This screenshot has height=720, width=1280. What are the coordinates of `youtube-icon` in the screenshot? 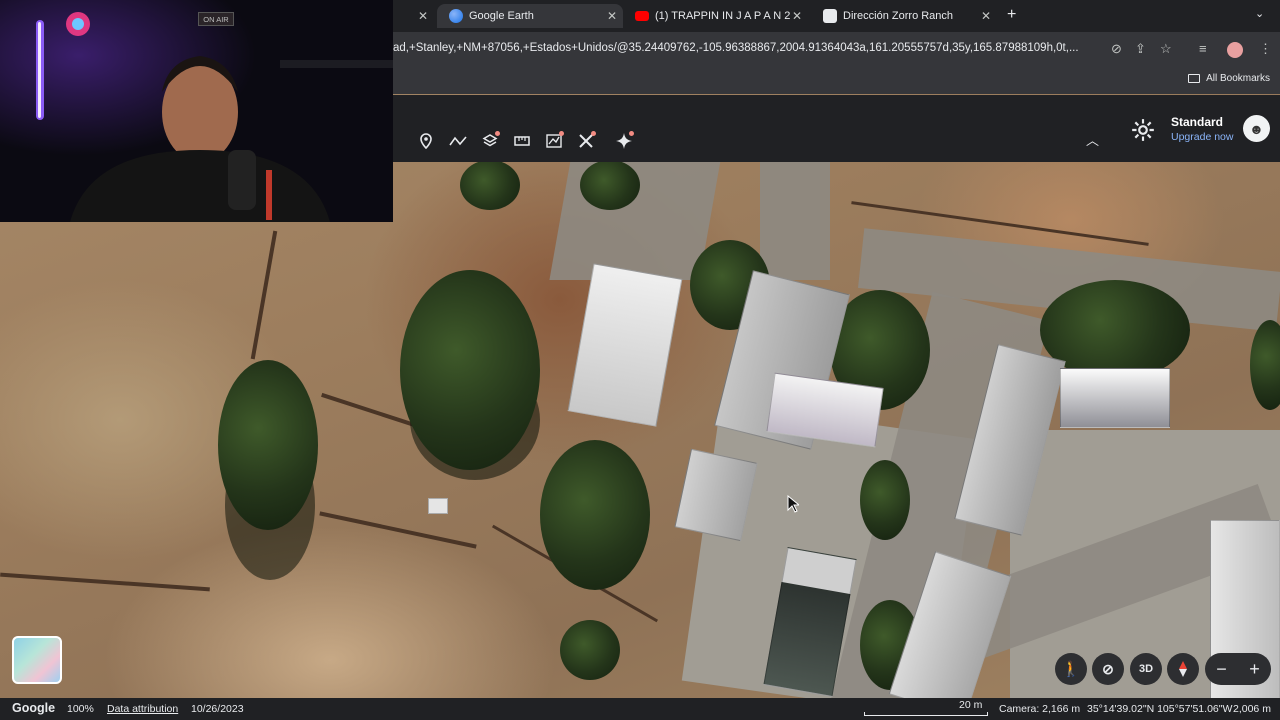 It's located at (642, 16).